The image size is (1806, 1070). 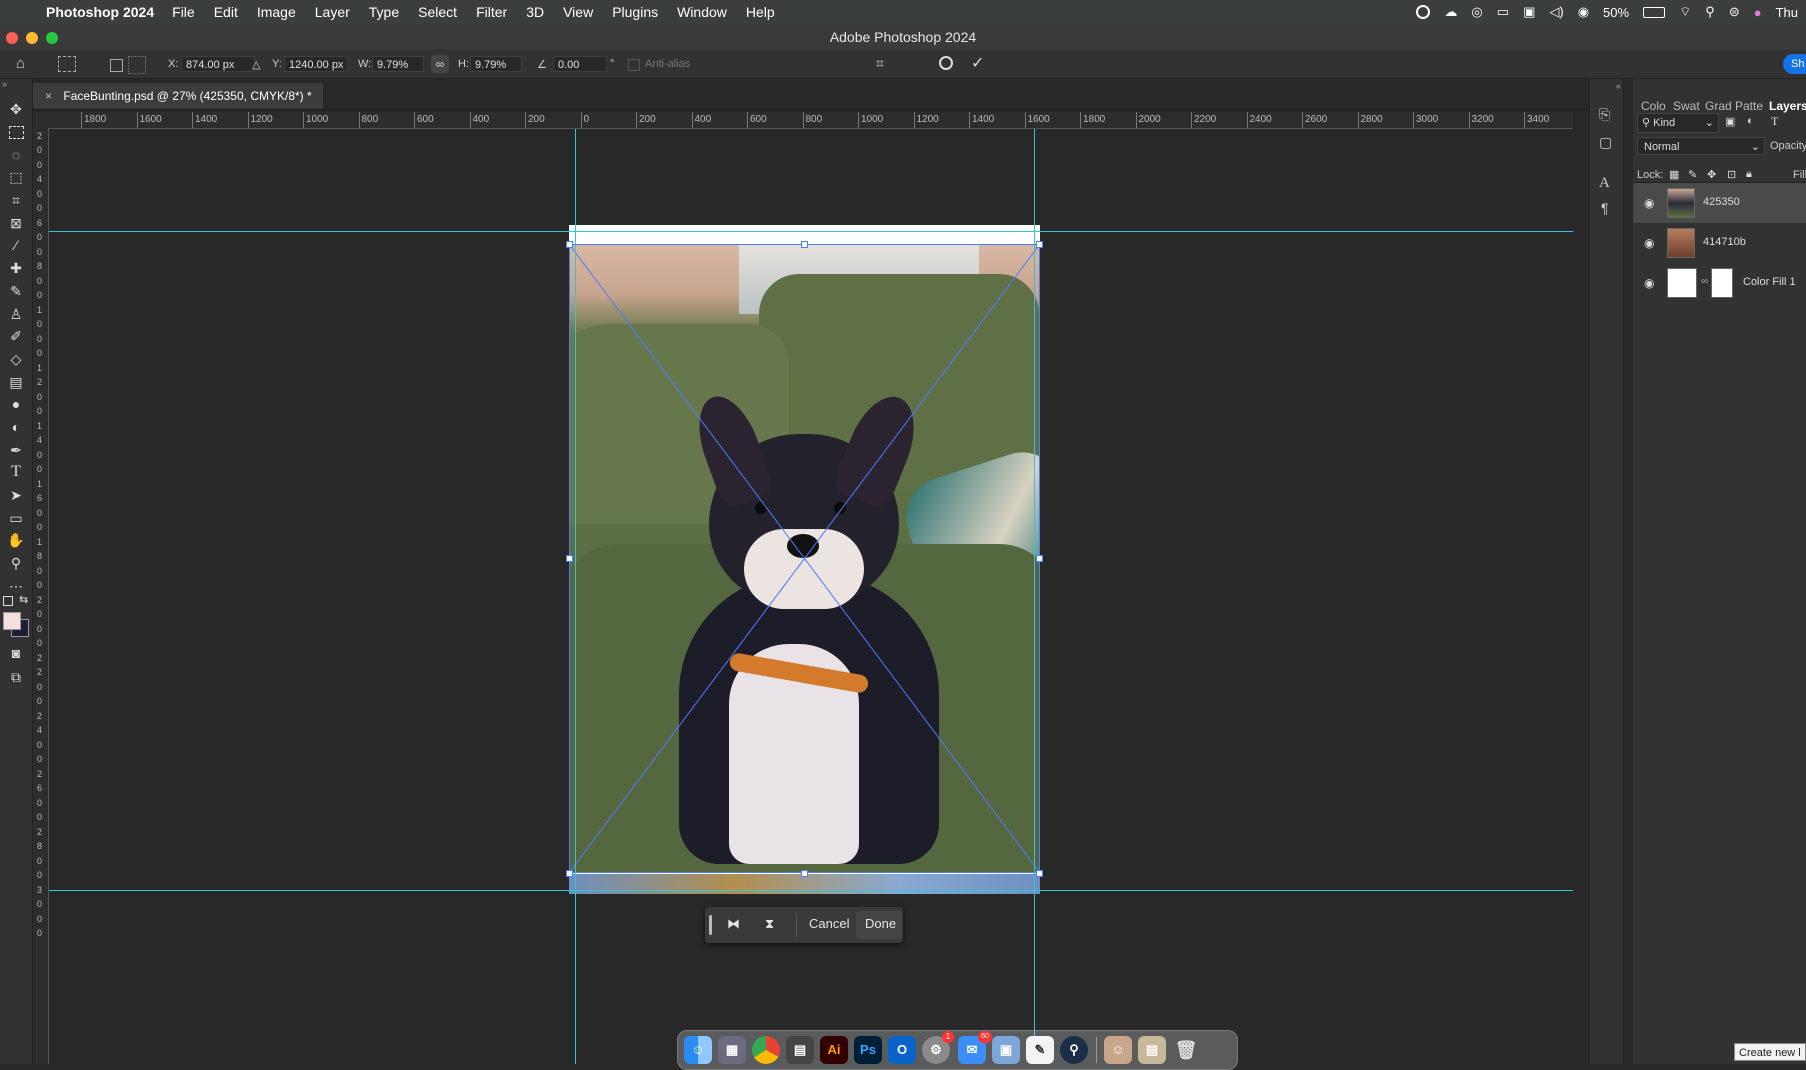 I want to click on guide-vertical-left, so click(x=575, y=596).